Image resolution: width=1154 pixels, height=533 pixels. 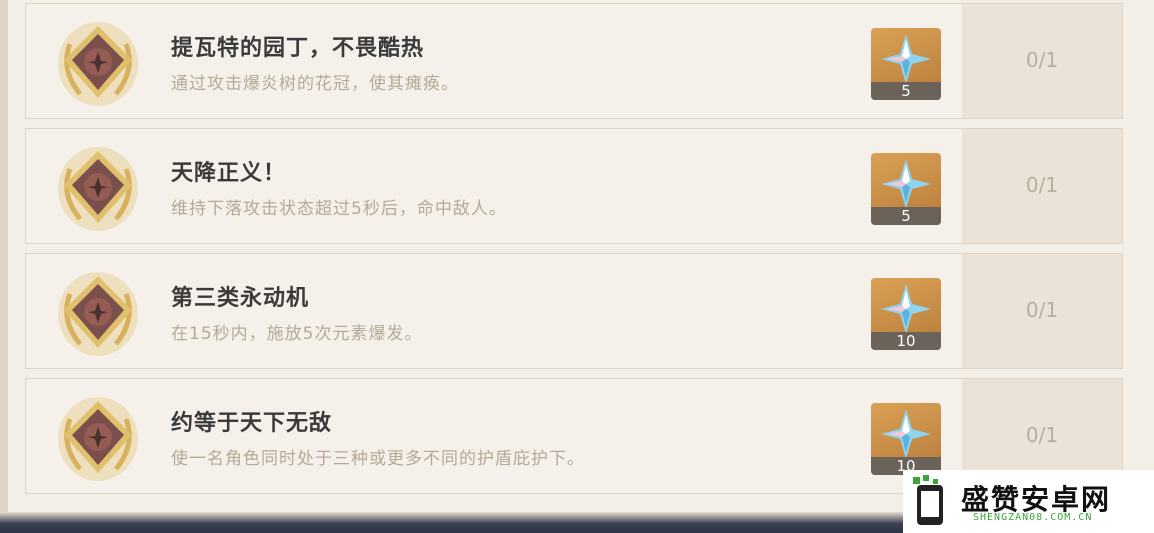 What do you see at coordinates (928, 500) in the screenshot?
I see `phone-logo-icon` at bounding box center [928, 500].